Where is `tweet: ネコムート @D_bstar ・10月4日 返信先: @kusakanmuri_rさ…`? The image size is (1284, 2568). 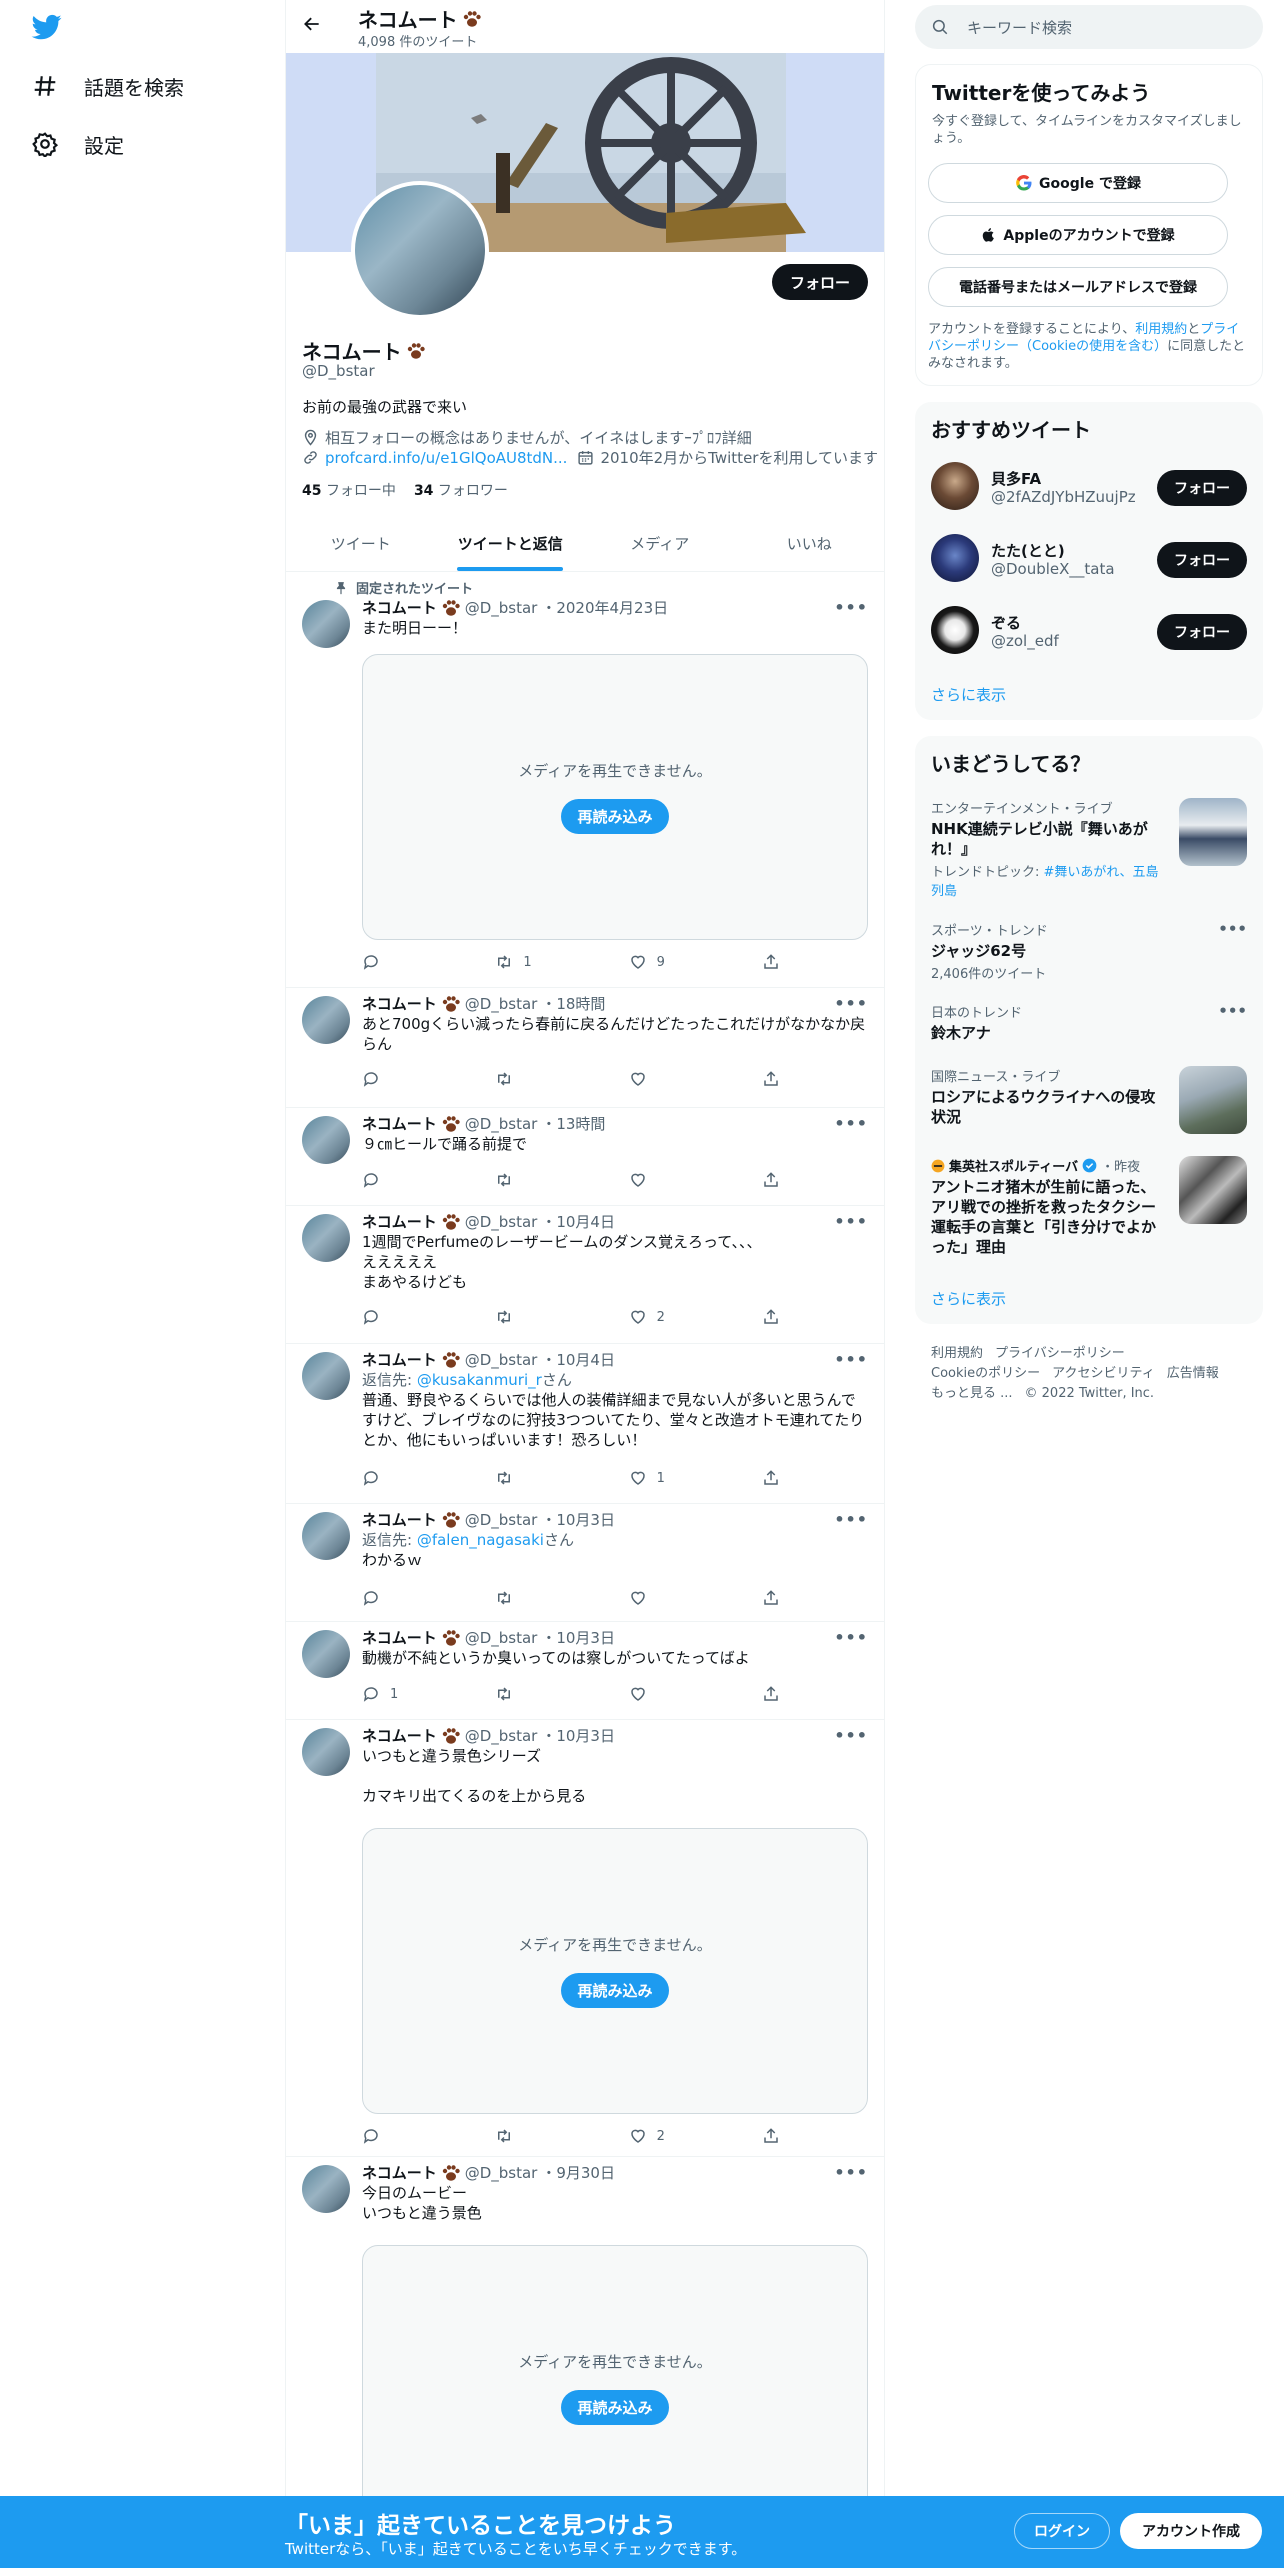 tweet: ネコムート @D_bstar ・10月4日 返信先: @kusakanmuri_rさ… is located at coordinates (585, 1424).